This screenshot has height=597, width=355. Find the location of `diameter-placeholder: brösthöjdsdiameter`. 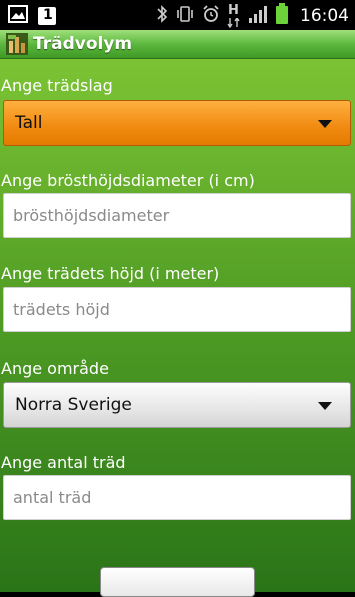

diameter-placeholder: brösthöjdsdiameter is located at coordinates (91, 215).